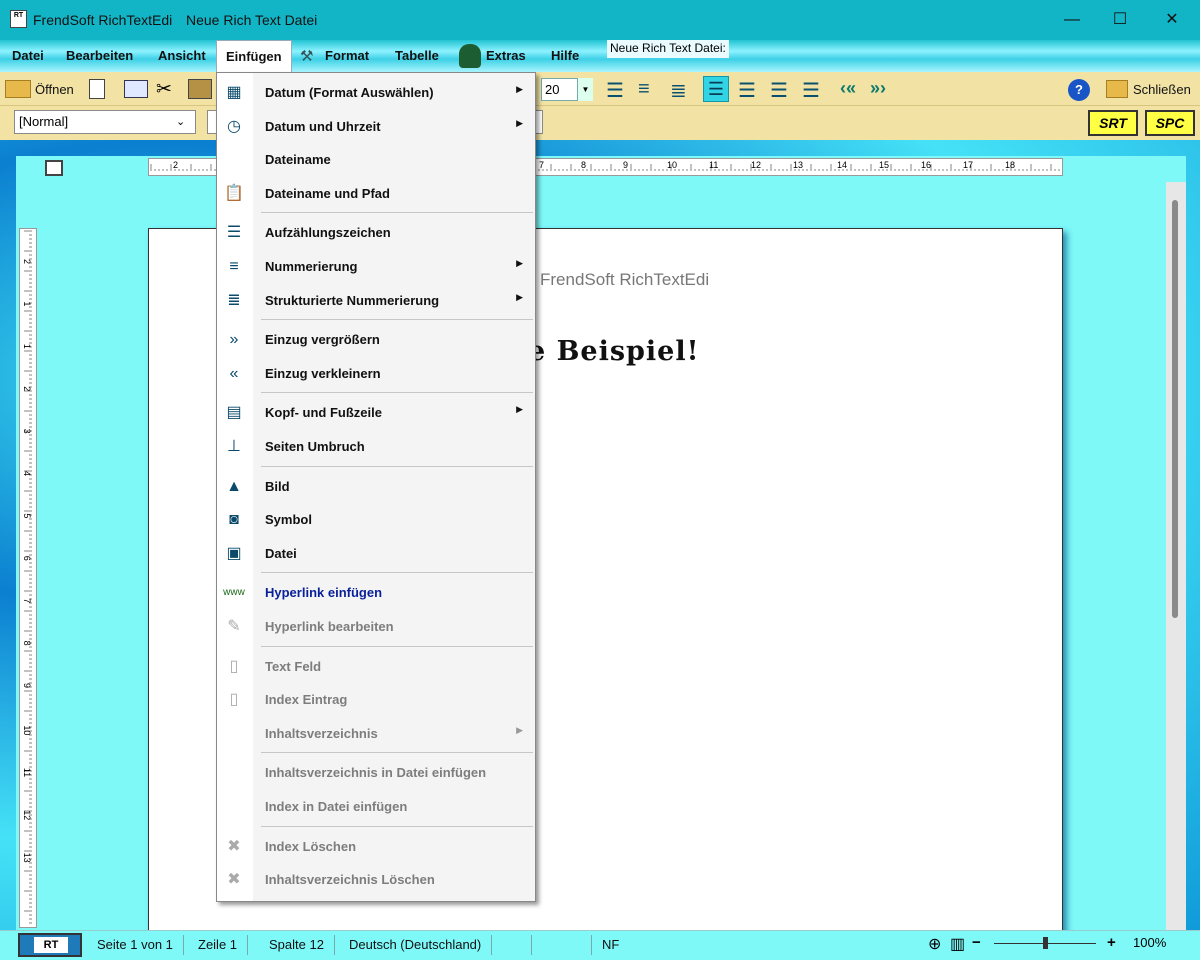 The width and height of the screenshot is (1200, 960). I want to click on menu-item-15: www Hyperlink einfügen, so click(376, 592).